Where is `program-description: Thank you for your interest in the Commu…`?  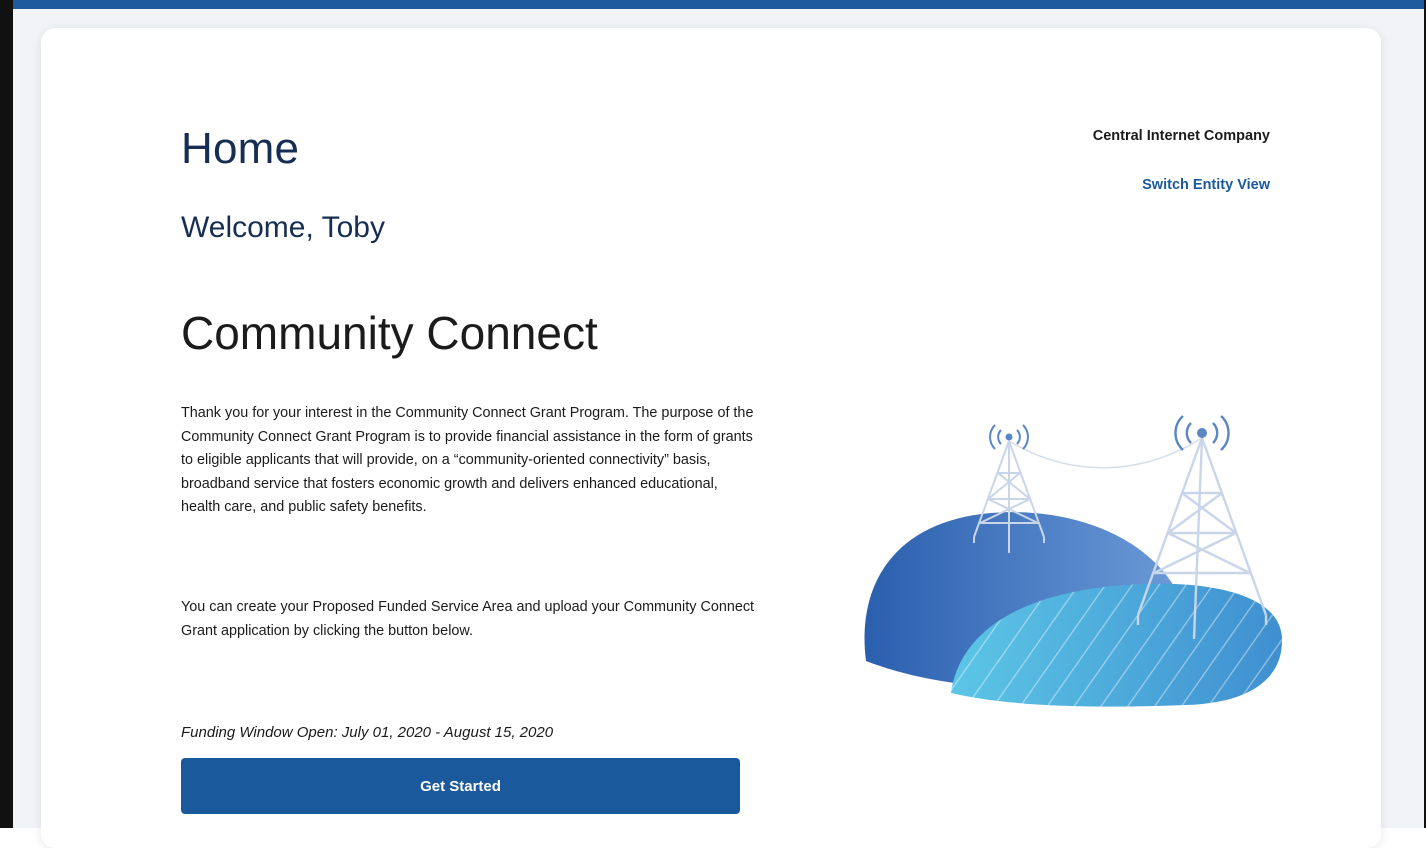
program-description: Thank you for your interest in the Commu… is located at coordinates (467, 460).